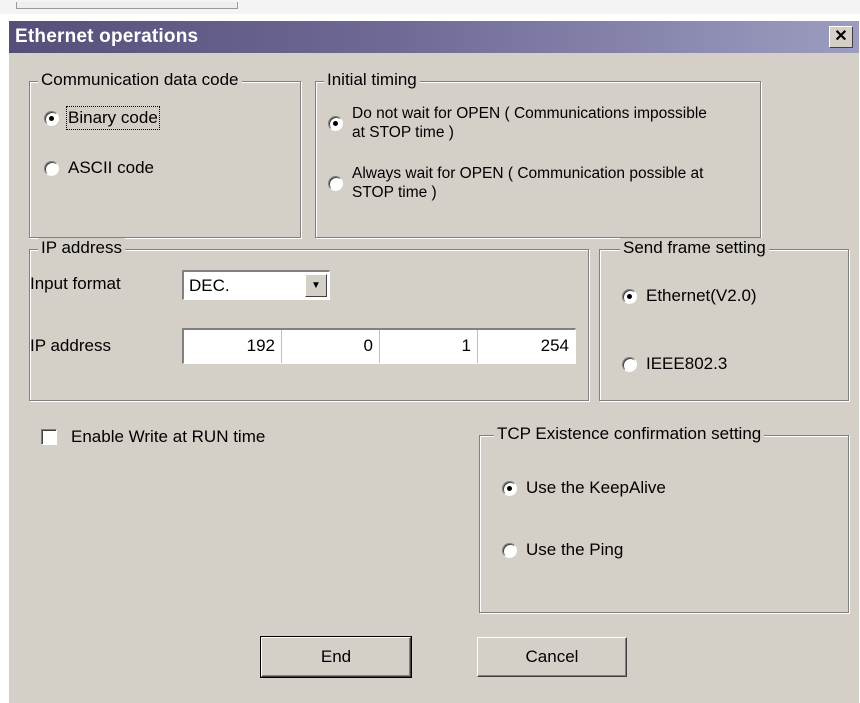  I want to click on checkbox-unchecked-icon, so click(49, 437).